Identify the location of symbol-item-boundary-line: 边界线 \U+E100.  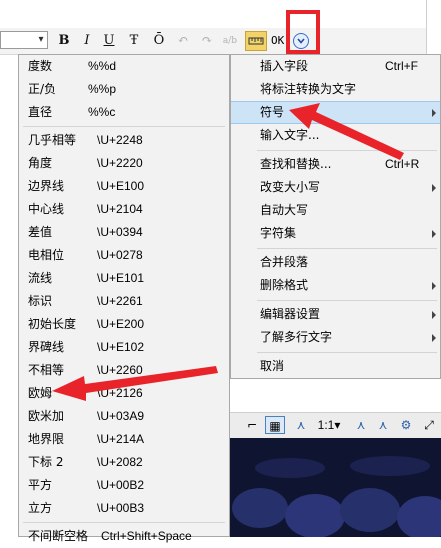
(124, 186).